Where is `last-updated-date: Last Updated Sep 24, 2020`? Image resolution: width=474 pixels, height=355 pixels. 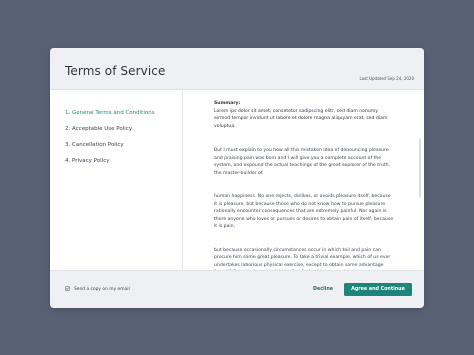
last-updated-date: Last Updated Sep 24, 2020 is located at coordinates (386, 78).